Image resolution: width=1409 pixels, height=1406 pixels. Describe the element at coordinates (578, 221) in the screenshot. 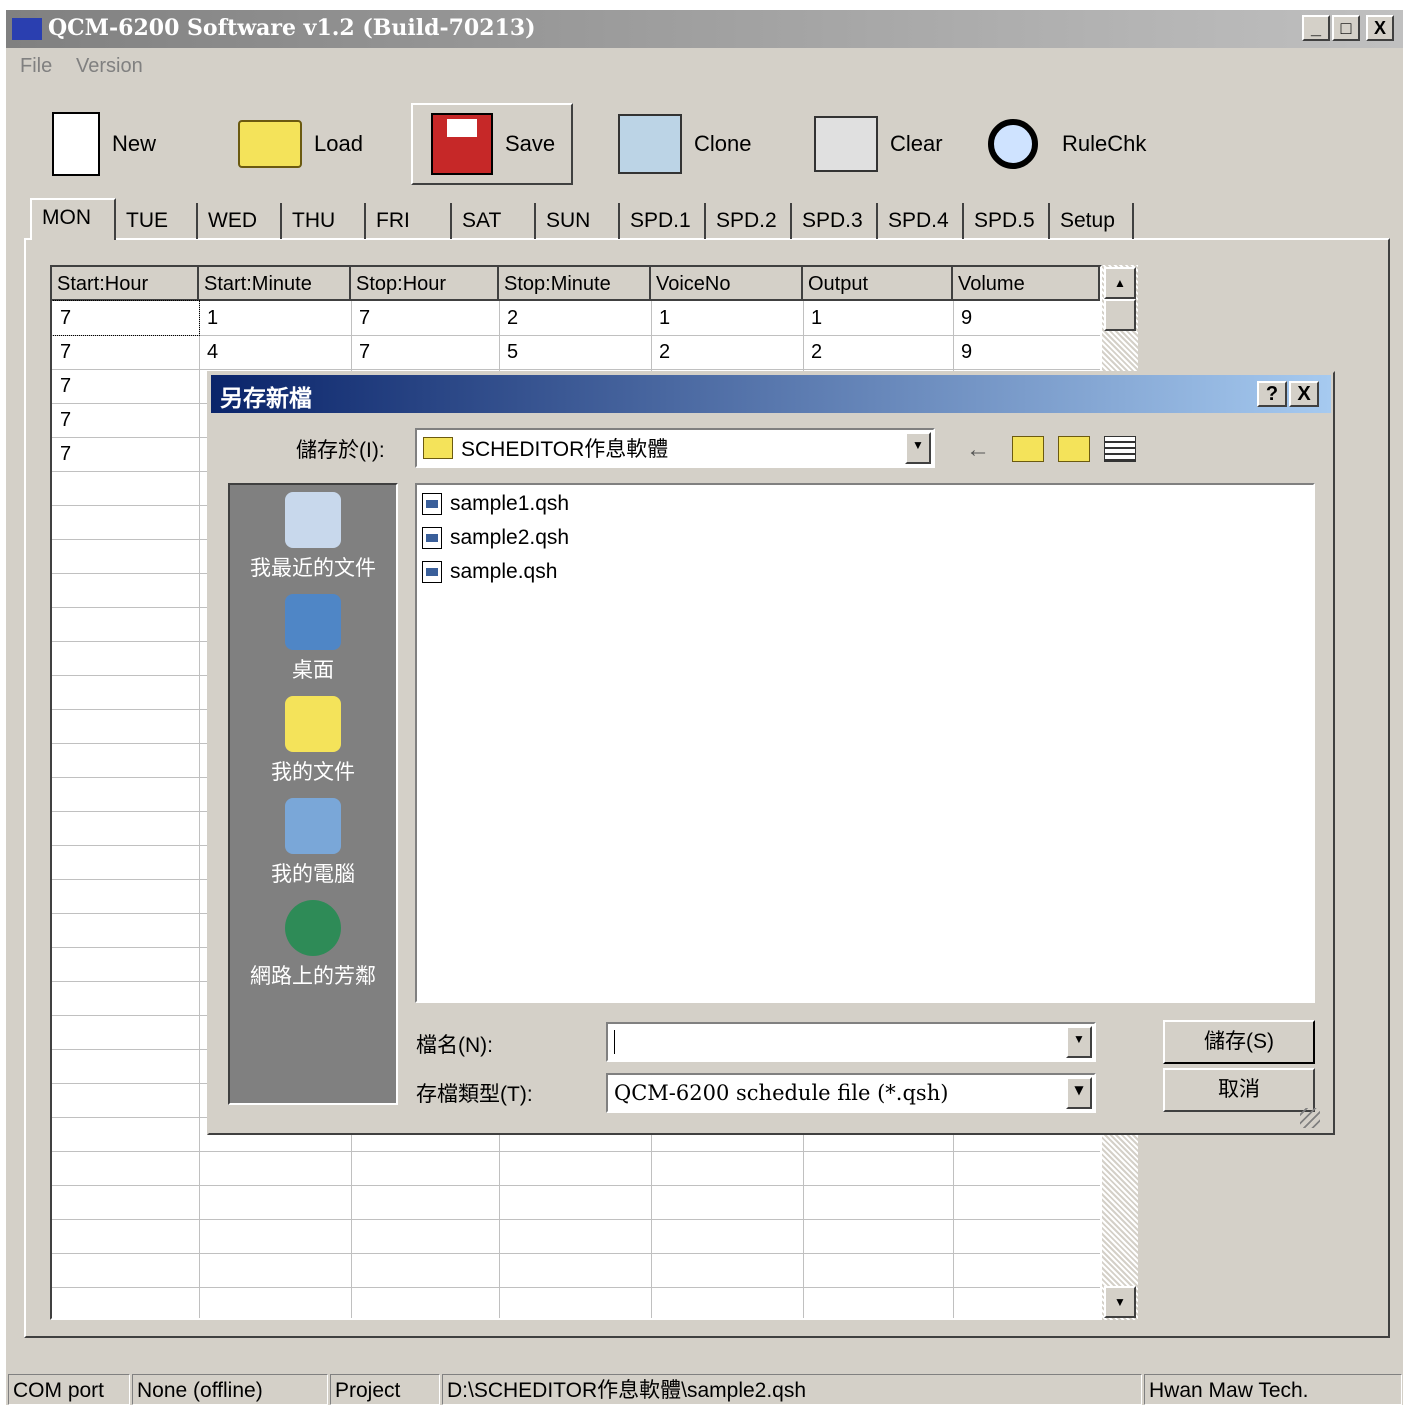

I see `tab-sun: SUN` at that location.